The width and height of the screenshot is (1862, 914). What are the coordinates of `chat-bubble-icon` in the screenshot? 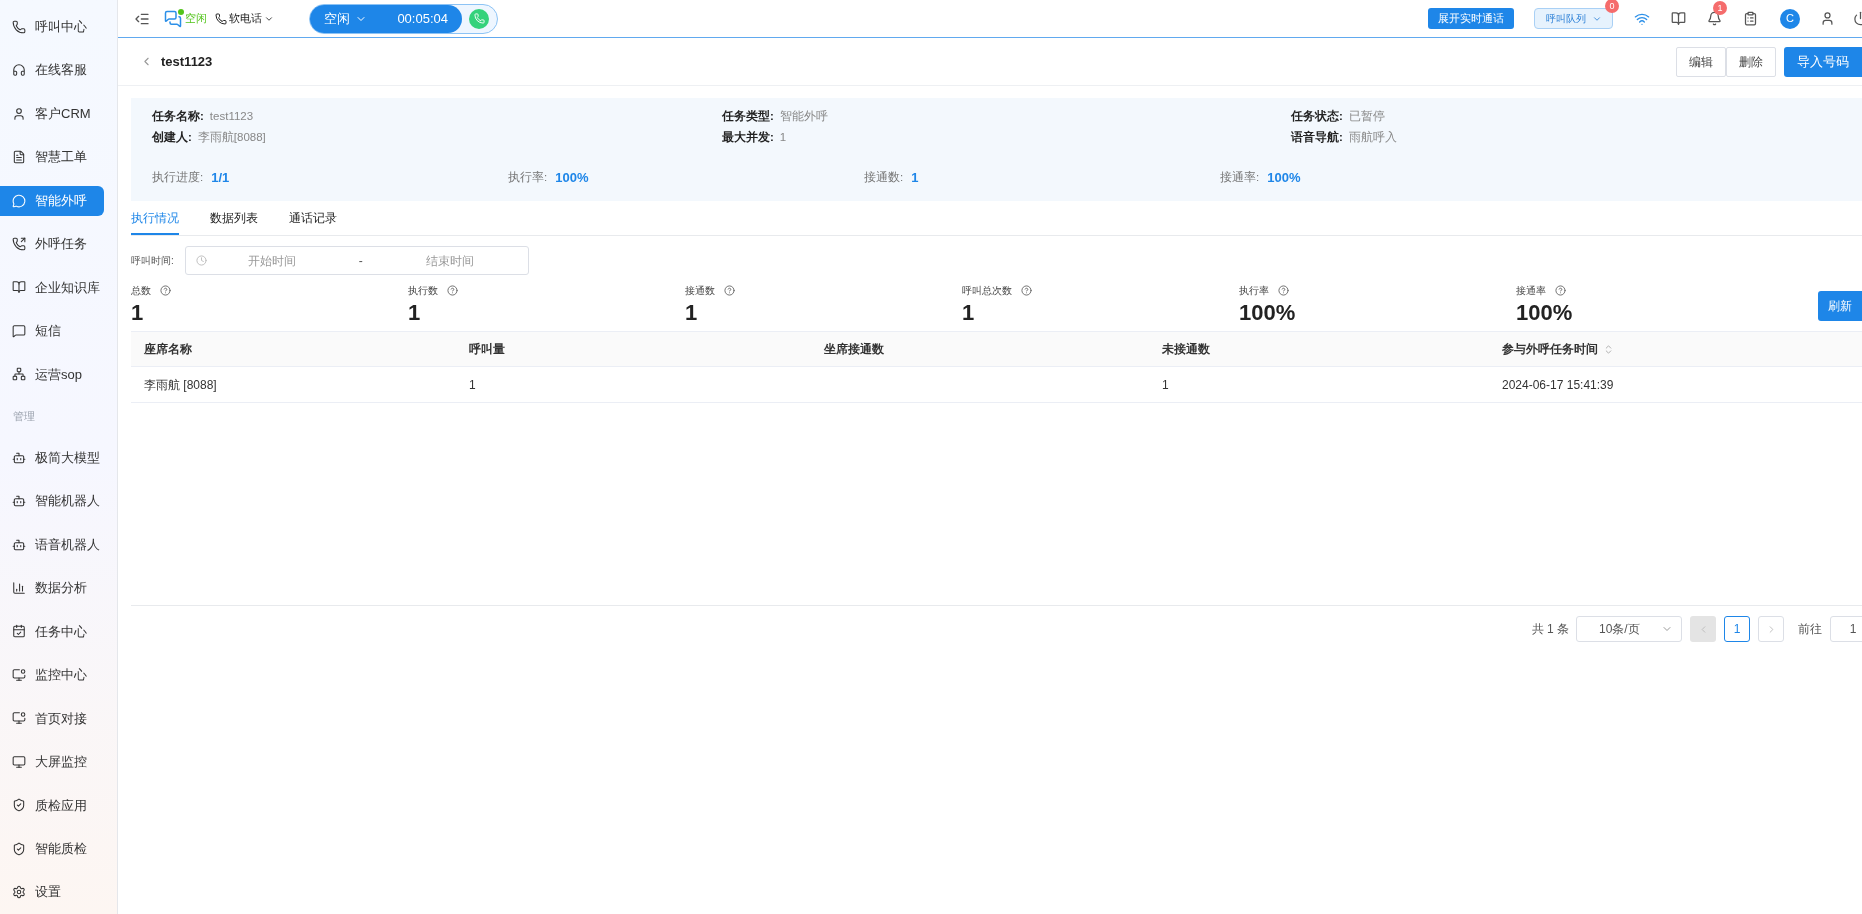 It's located at (19, 200).